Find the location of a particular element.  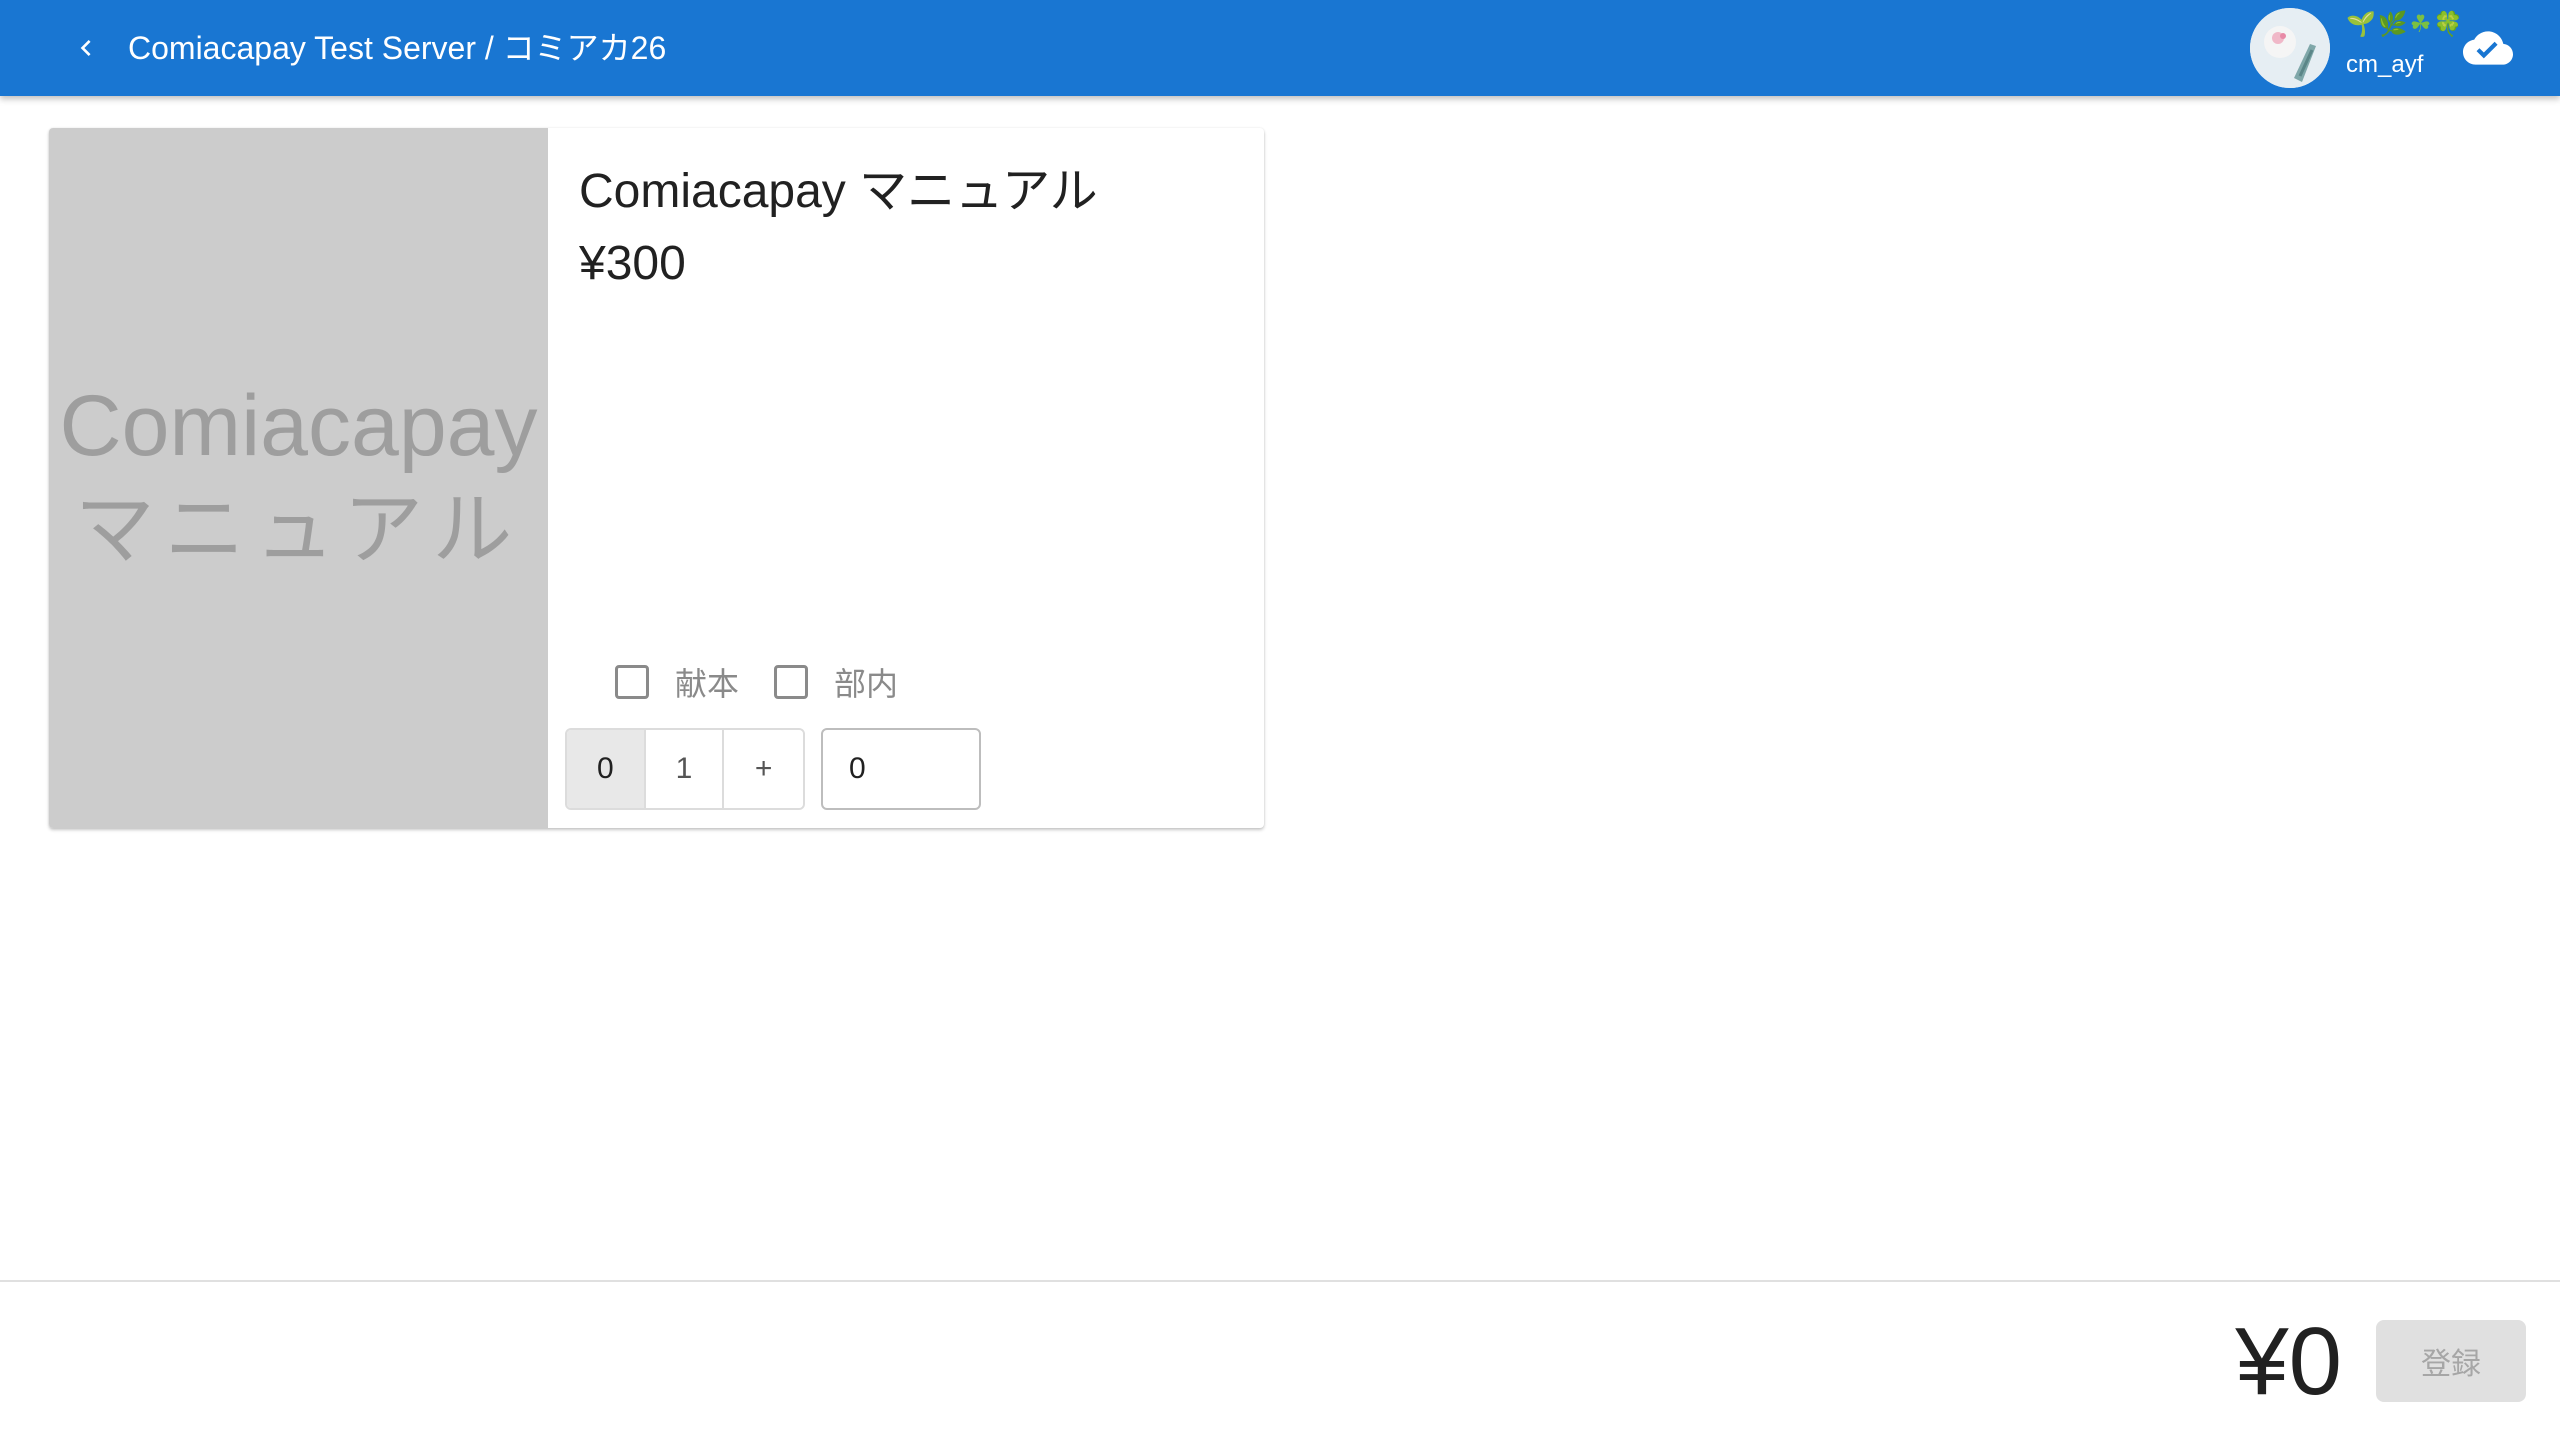

bunai-checkbox: 部内 is located at coordinates (836, 682).